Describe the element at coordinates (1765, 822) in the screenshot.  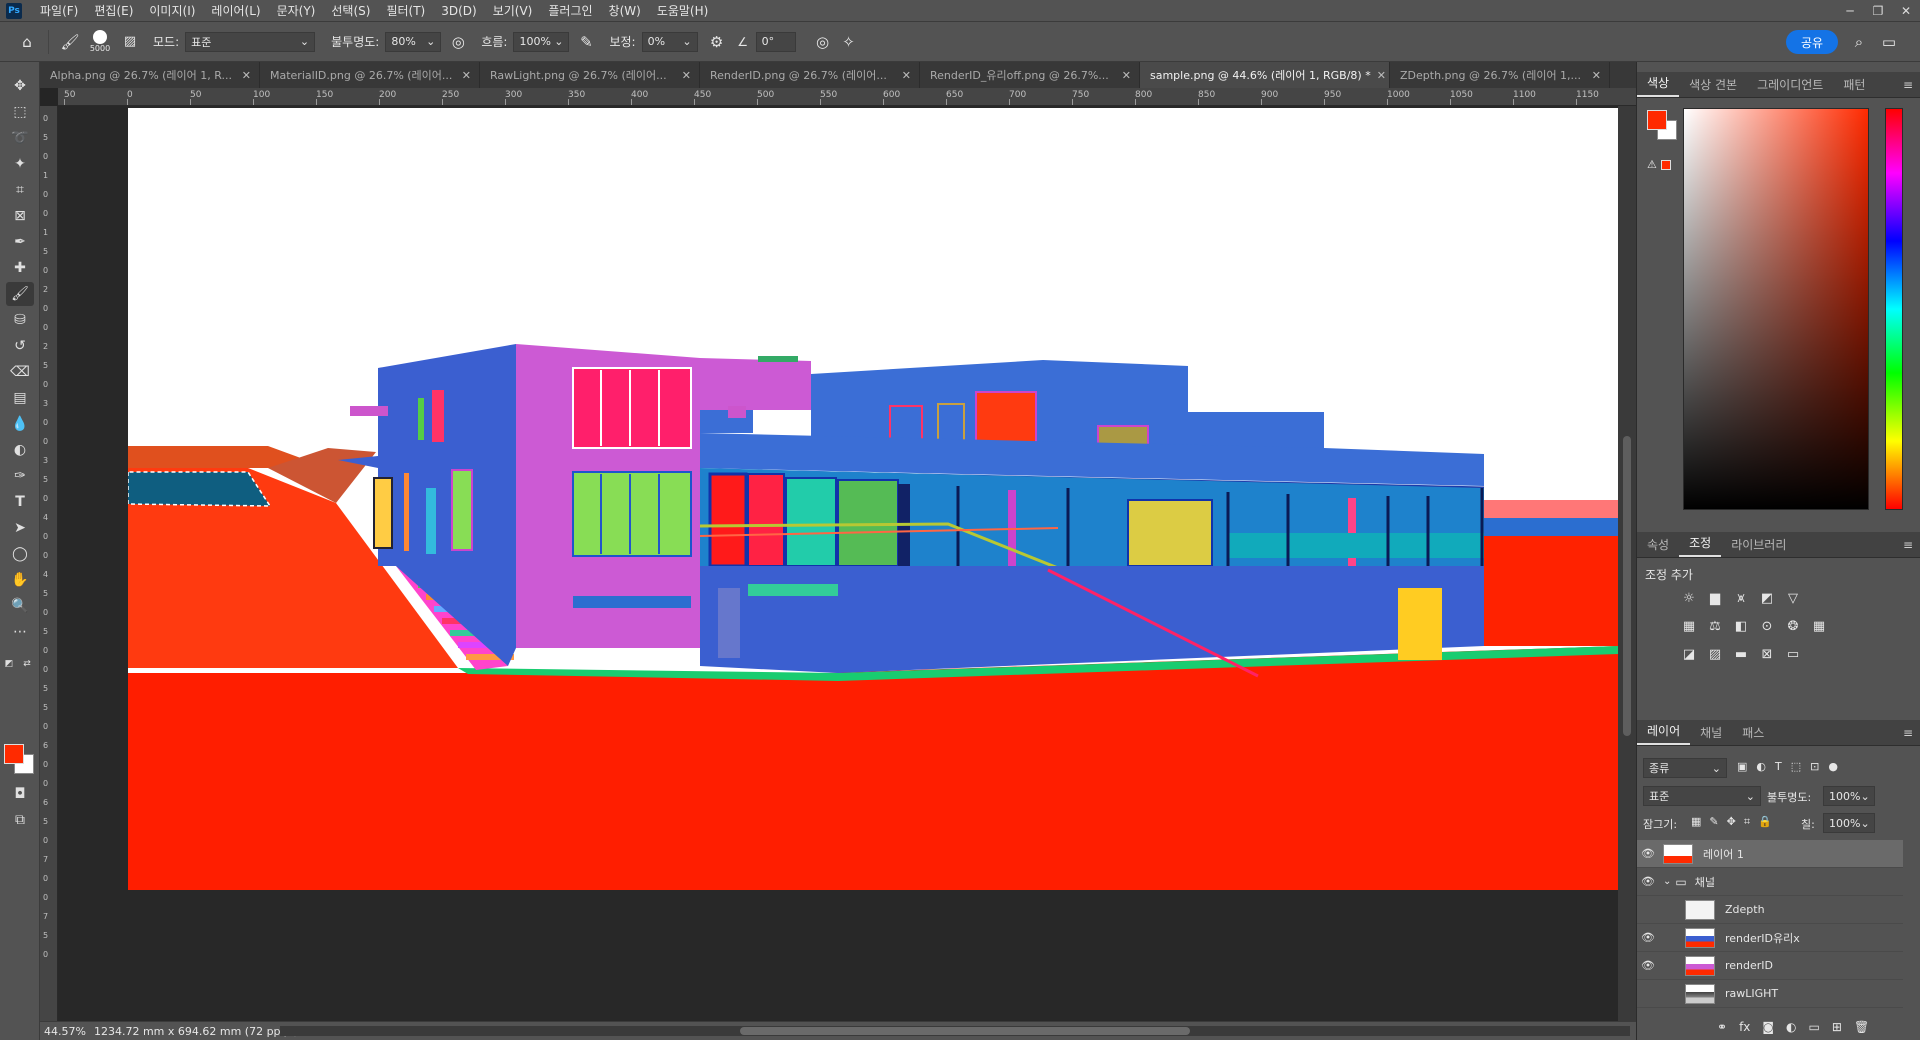
I see `lock-all-icon: 🔒` at that location.